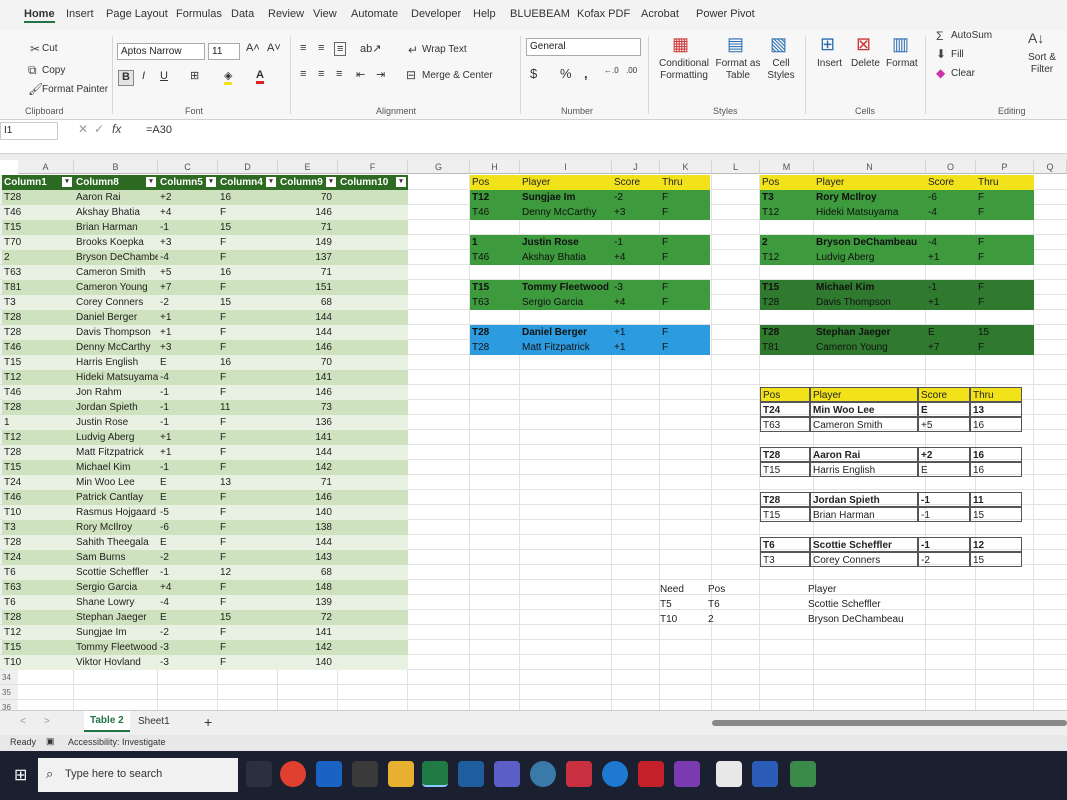 The height and width of the screenshot is (800, 1067). Describe the element at coordinates (308, 512) in the screenshot. I see `table-cell: 140` at that location.